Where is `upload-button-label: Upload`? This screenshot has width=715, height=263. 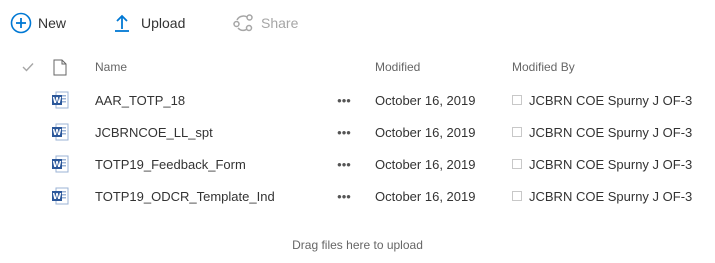
upload-button-label: Upload is located at coordinates (163, 23).